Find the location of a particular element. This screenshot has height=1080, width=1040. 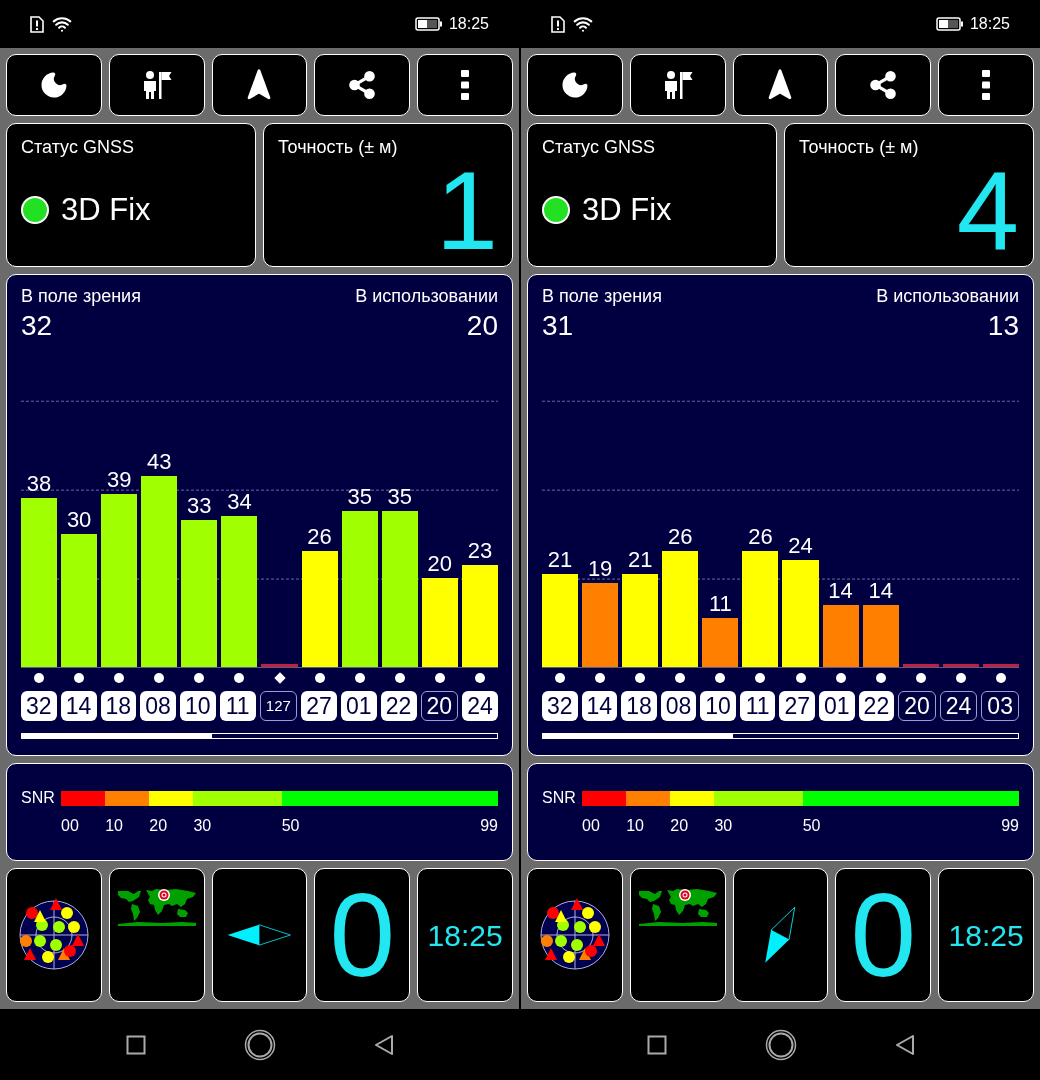

bar-value: 20 is located at coordinates (440, 564).